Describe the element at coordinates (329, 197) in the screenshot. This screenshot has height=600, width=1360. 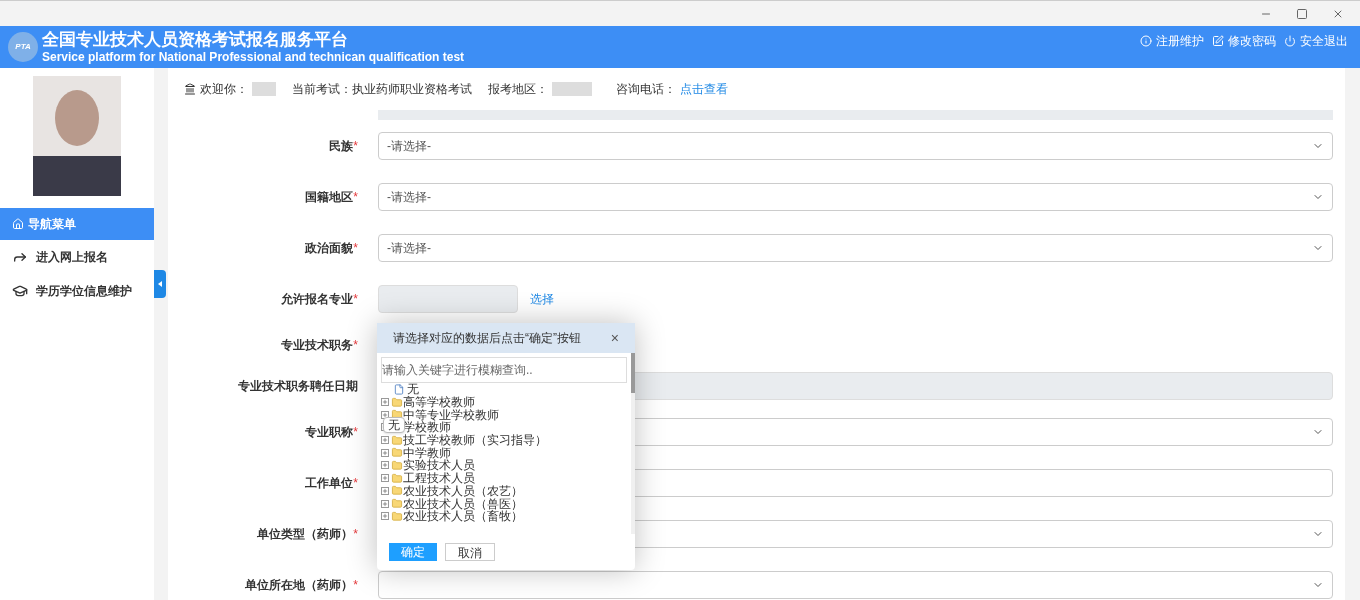
I see `field-label: 国籍地区` at that location.